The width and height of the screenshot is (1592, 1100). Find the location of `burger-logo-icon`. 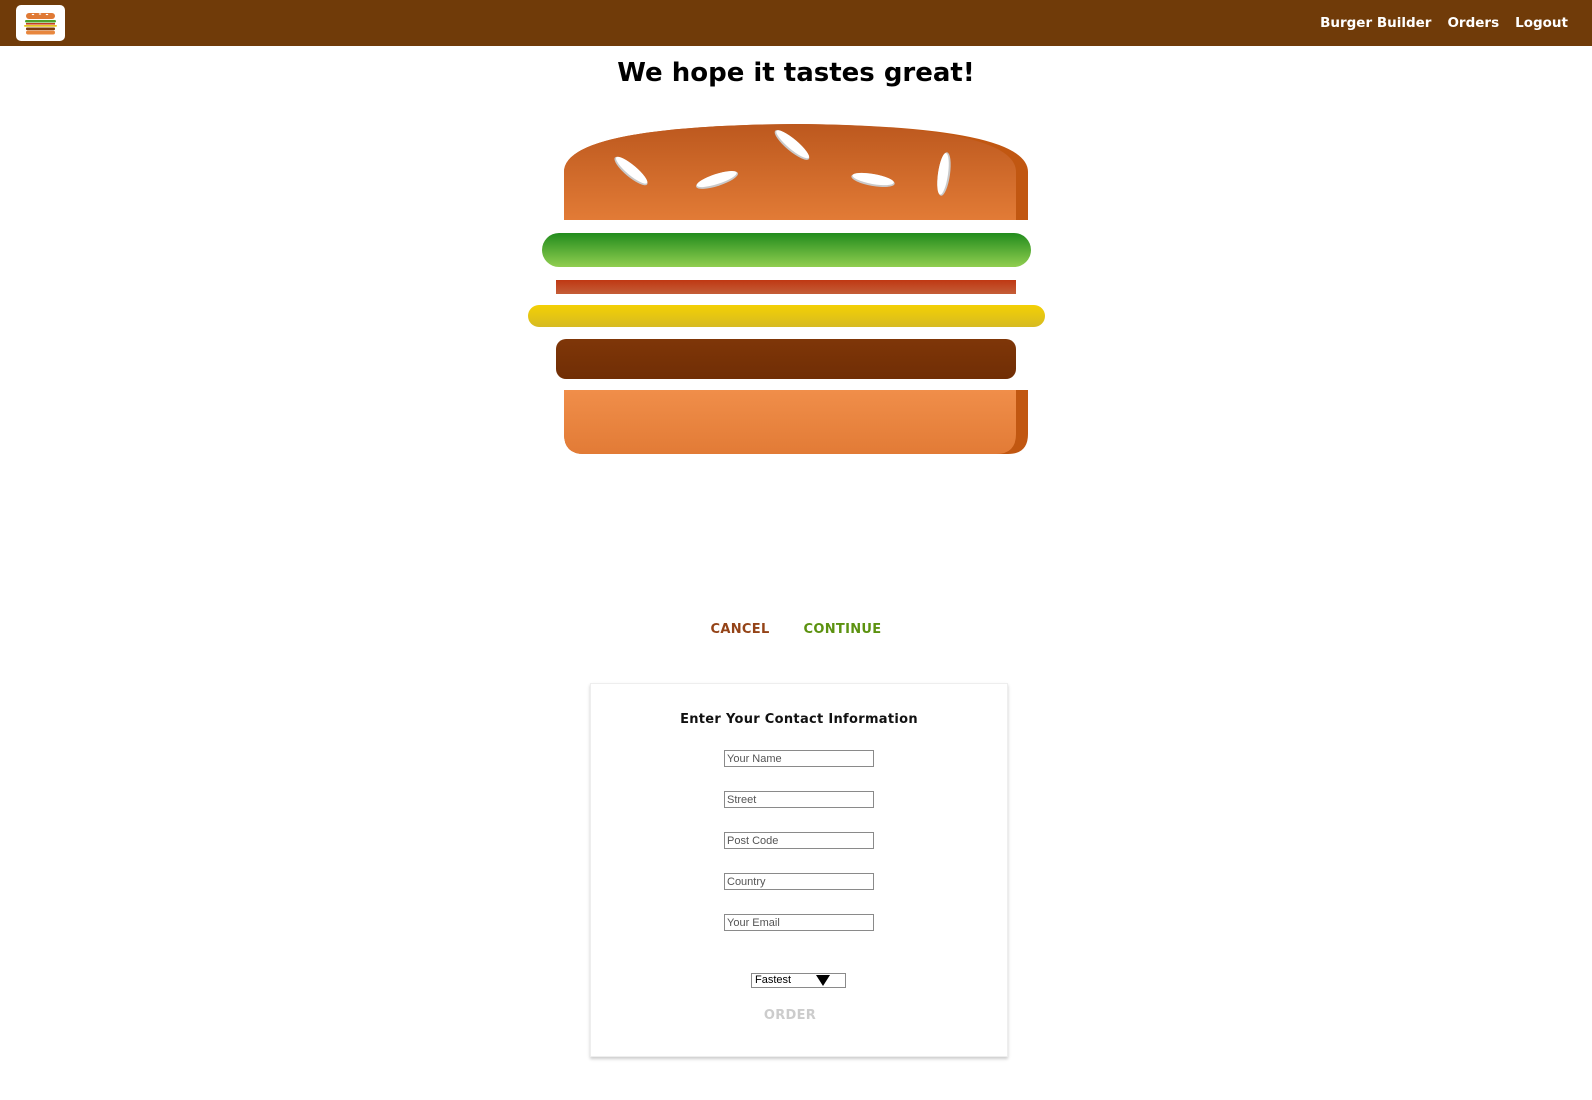

burger-logo-icon is located at coordinates (40, 24).